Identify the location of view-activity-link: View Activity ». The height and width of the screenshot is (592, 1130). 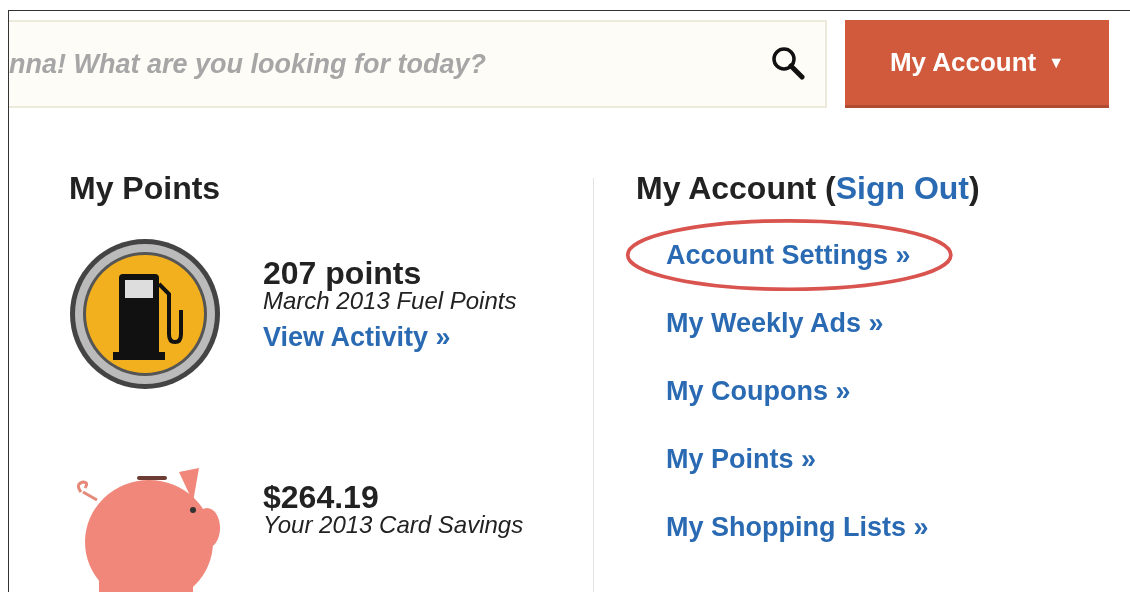
(357, 337).